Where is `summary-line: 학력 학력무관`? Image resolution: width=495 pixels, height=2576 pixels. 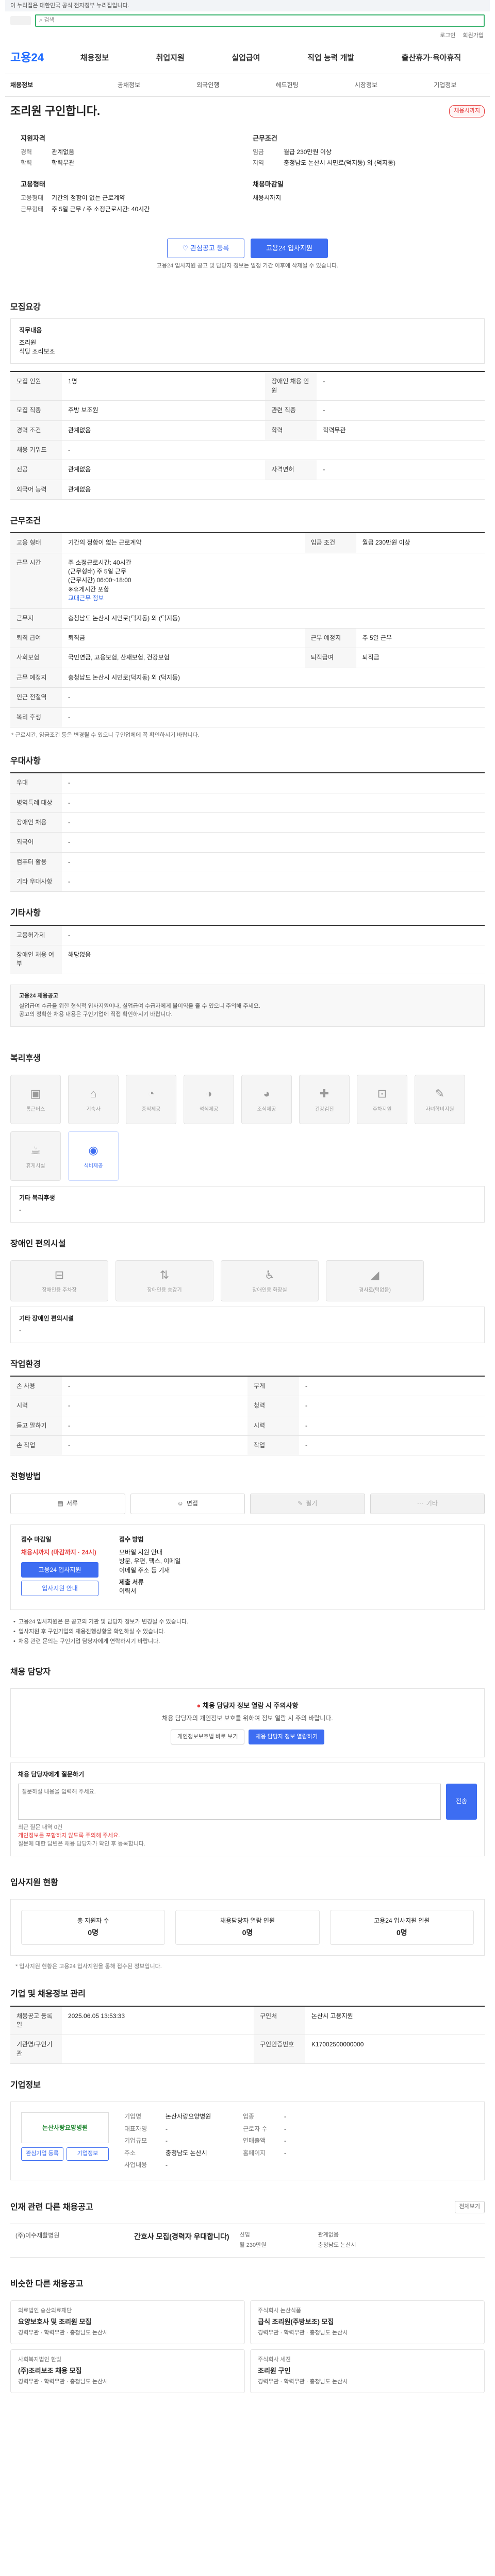
summary-line: 학력 학력무관 is located at coordinates (48, 163).